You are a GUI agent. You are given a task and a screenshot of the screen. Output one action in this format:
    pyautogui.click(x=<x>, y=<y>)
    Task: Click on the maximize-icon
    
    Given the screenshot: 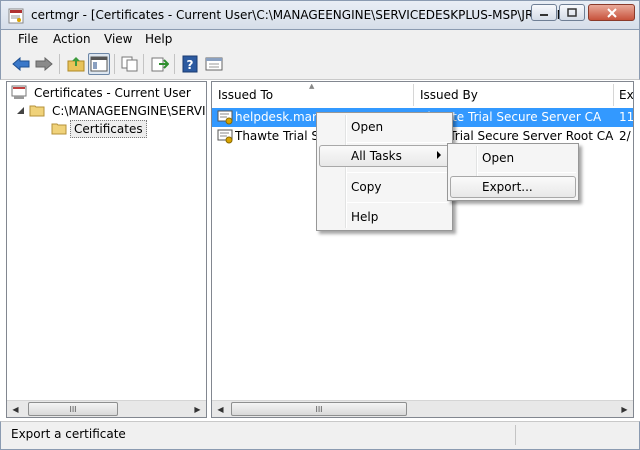 What is the action you would take?
    pyautogui.click(x=572, y=12)
    